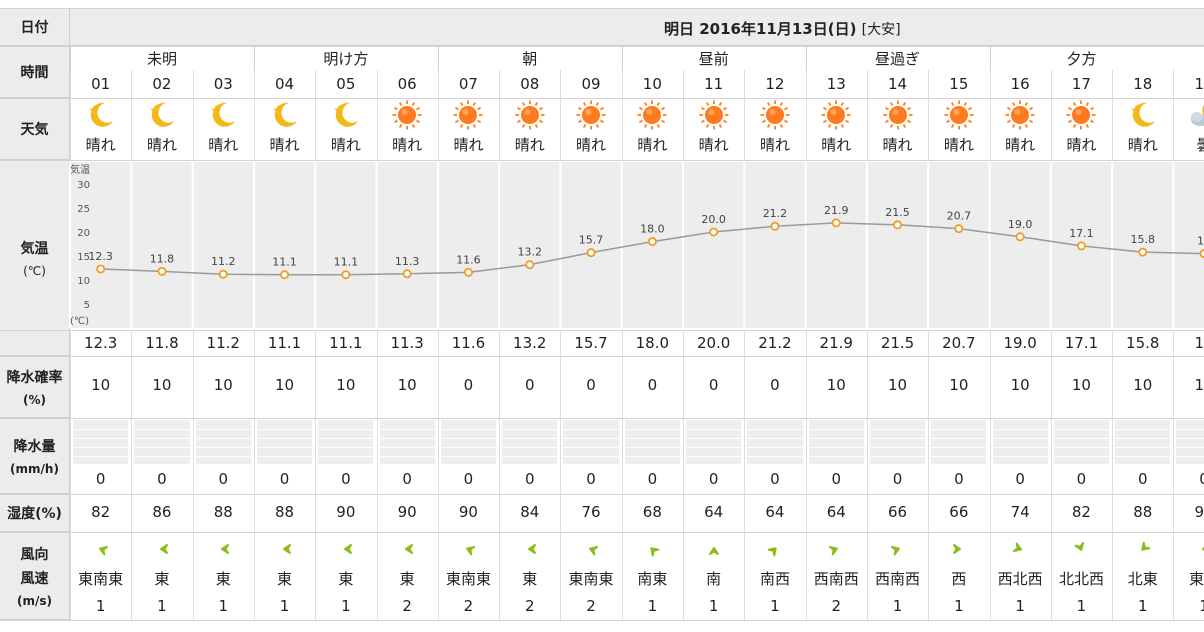  I want to click on y-tick-label: 25, so click(83, 209).